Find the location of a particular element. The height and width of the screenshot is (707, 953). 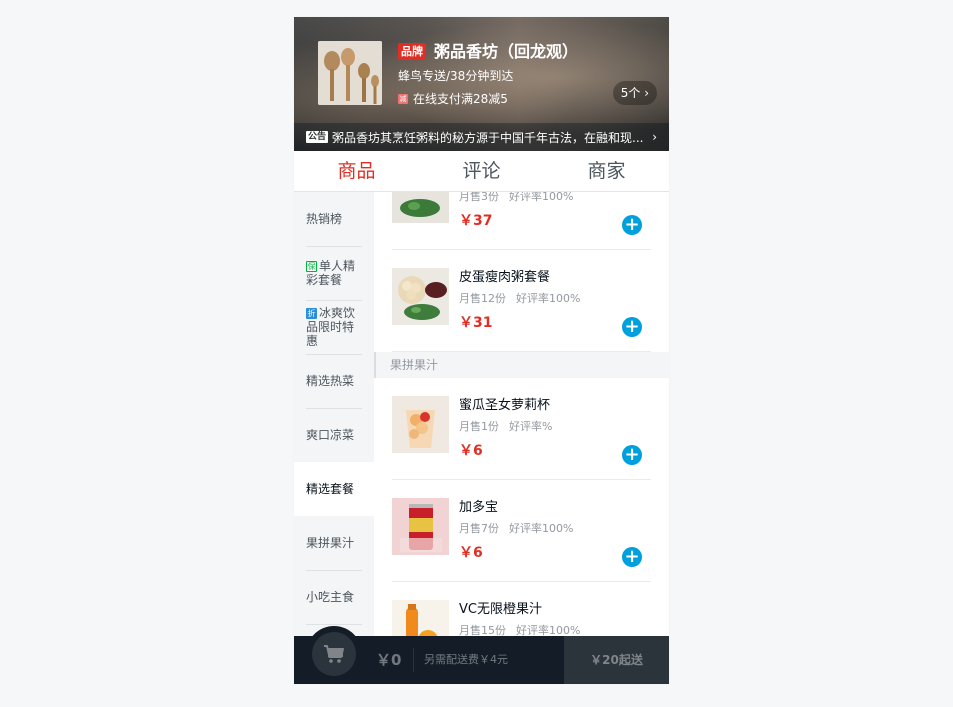

menu-item-label: 爽口凉菜 is located at coordinates (330, 434).